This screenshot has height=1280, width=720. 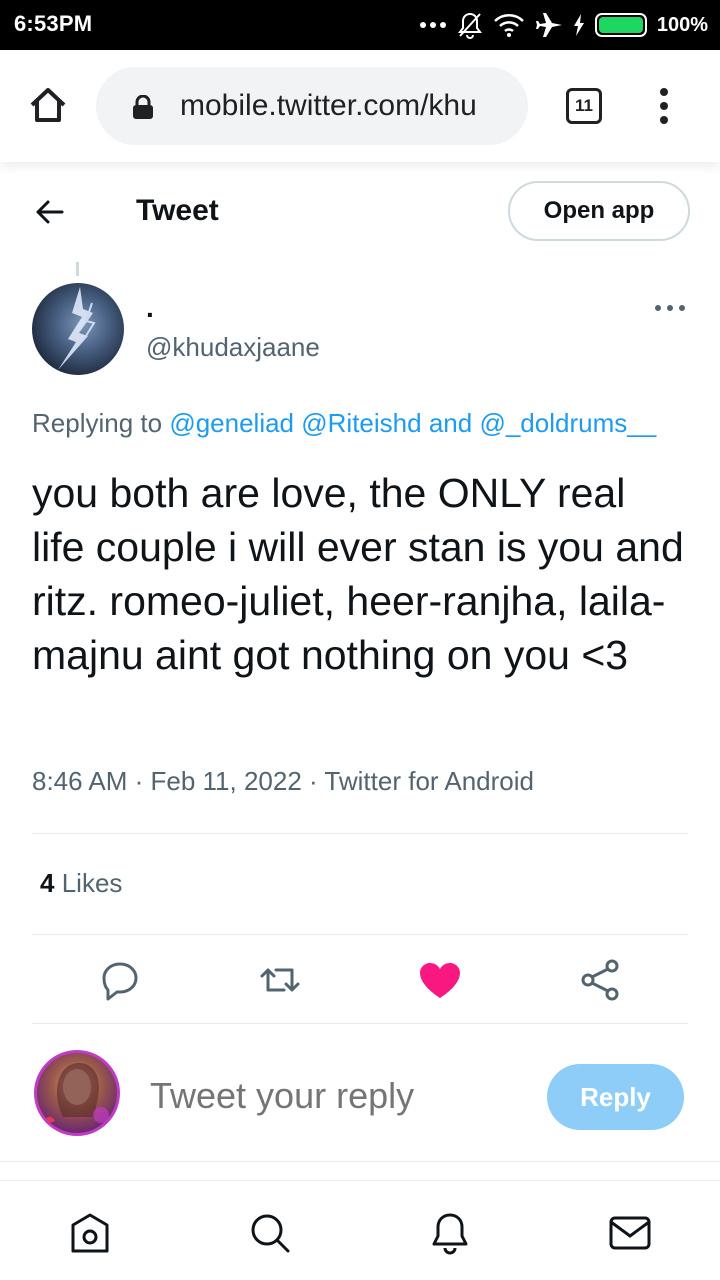 I want to click on user-avatar, so click(x=77, y=1093).